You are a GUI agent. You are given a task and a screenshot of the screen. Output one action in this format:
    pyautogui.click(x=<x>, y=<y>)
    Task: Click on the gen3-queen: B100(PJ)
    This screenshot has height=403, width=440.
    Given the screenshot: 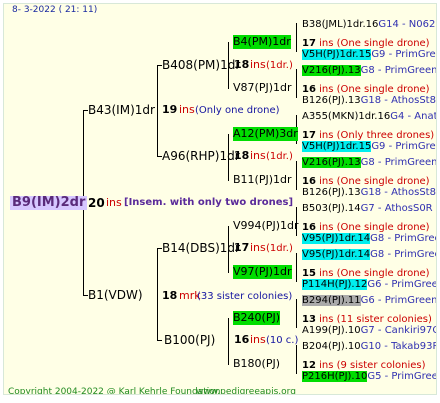 What is the action you would take?
    pyautogui.click(x=189, y=340)
    